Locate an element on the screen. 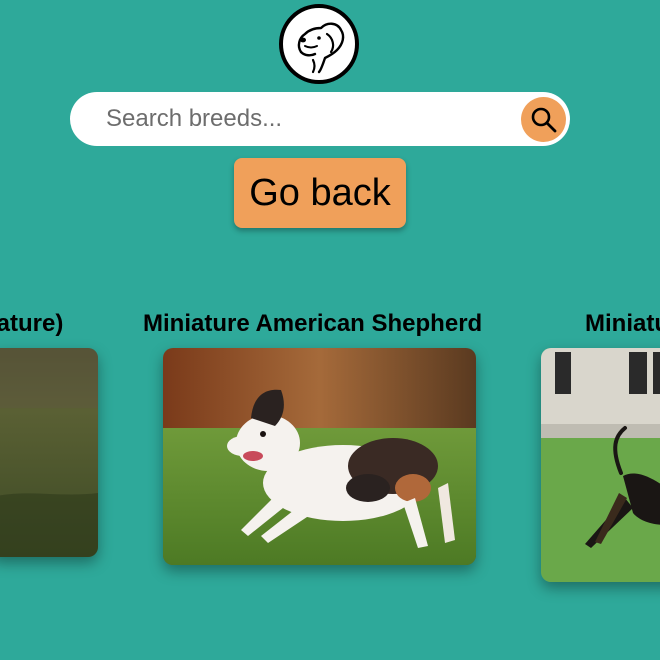 The image size is (660, 660). search-button is located at coordinates (543, 119).